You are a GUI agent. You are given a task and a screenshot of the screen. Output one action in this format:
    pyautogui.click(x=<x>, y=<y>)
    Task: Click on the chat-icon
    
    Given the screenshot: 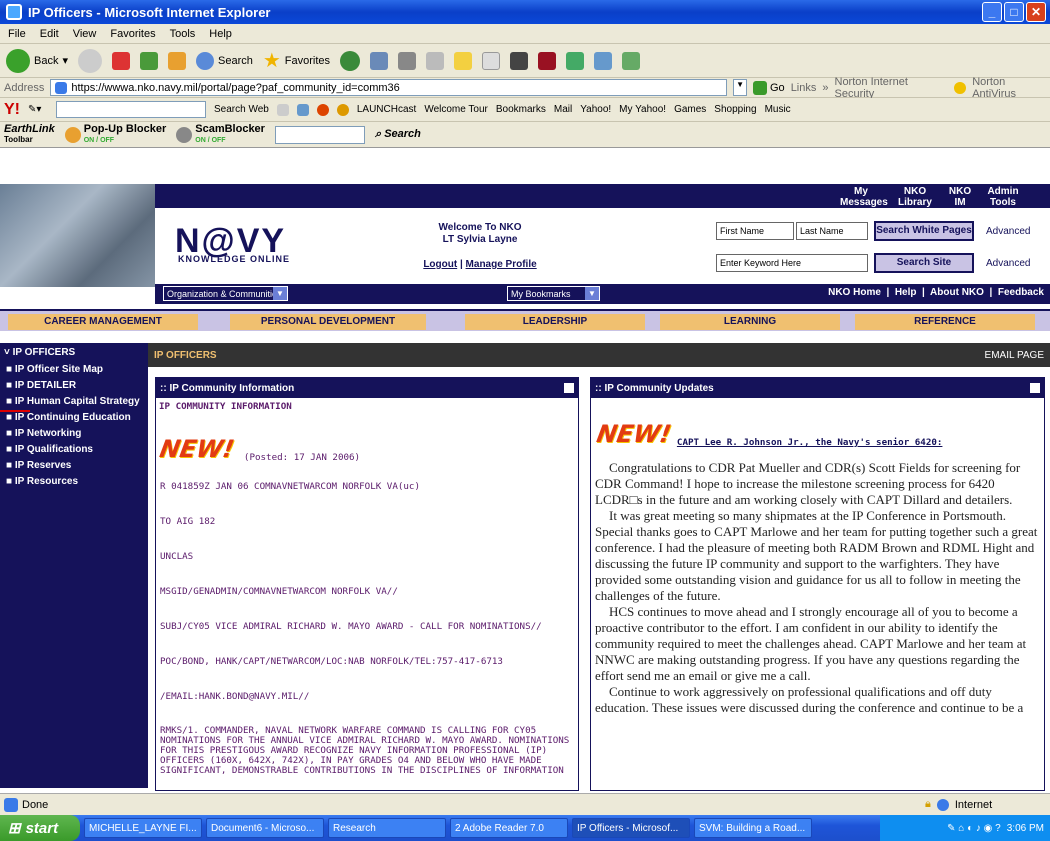 What is the action you would take?
    pyautogui.click(x=603, y=60)
    